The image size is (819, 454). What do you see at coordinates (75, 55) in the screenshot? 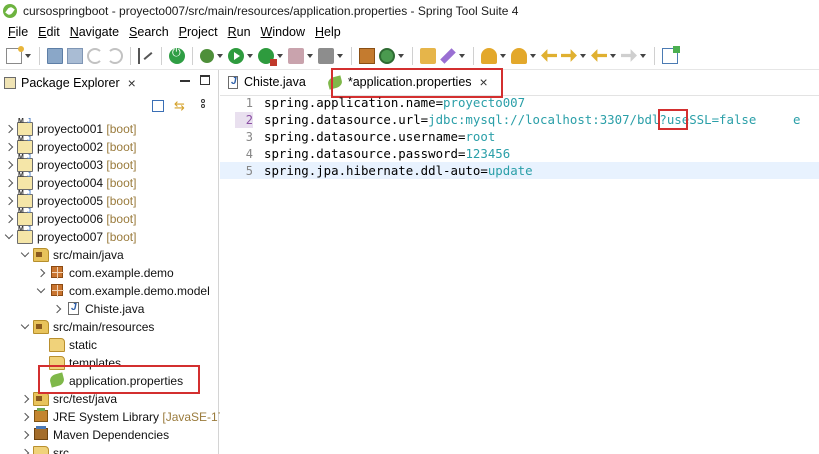
I see `save-all-icon` at bounding box center [75, 55].